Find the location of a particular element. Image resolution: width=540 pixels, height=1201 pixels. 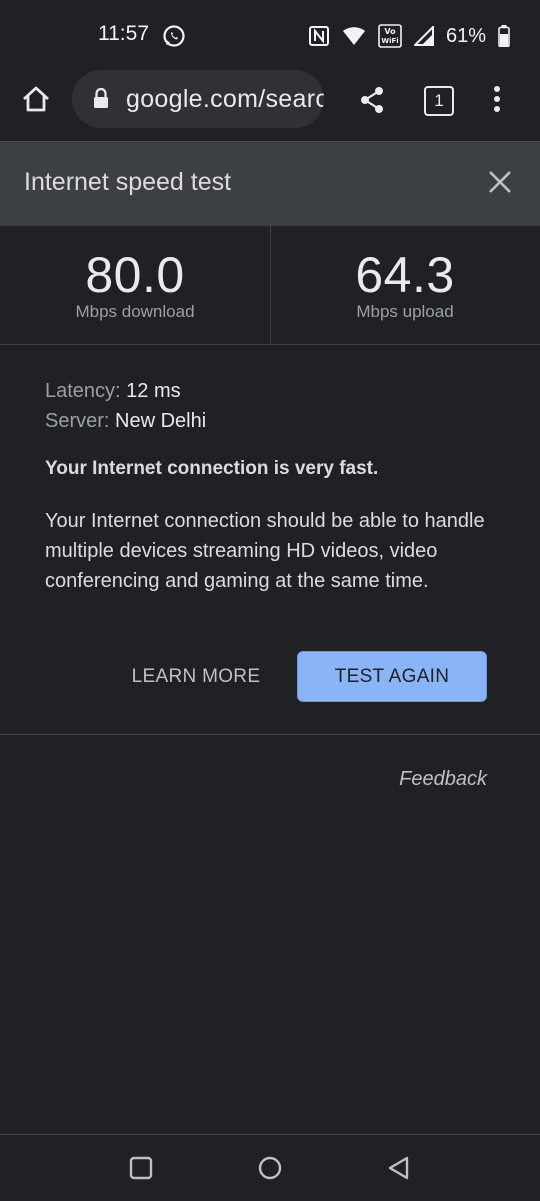

battery-icon is located at coordinates (504, 36).